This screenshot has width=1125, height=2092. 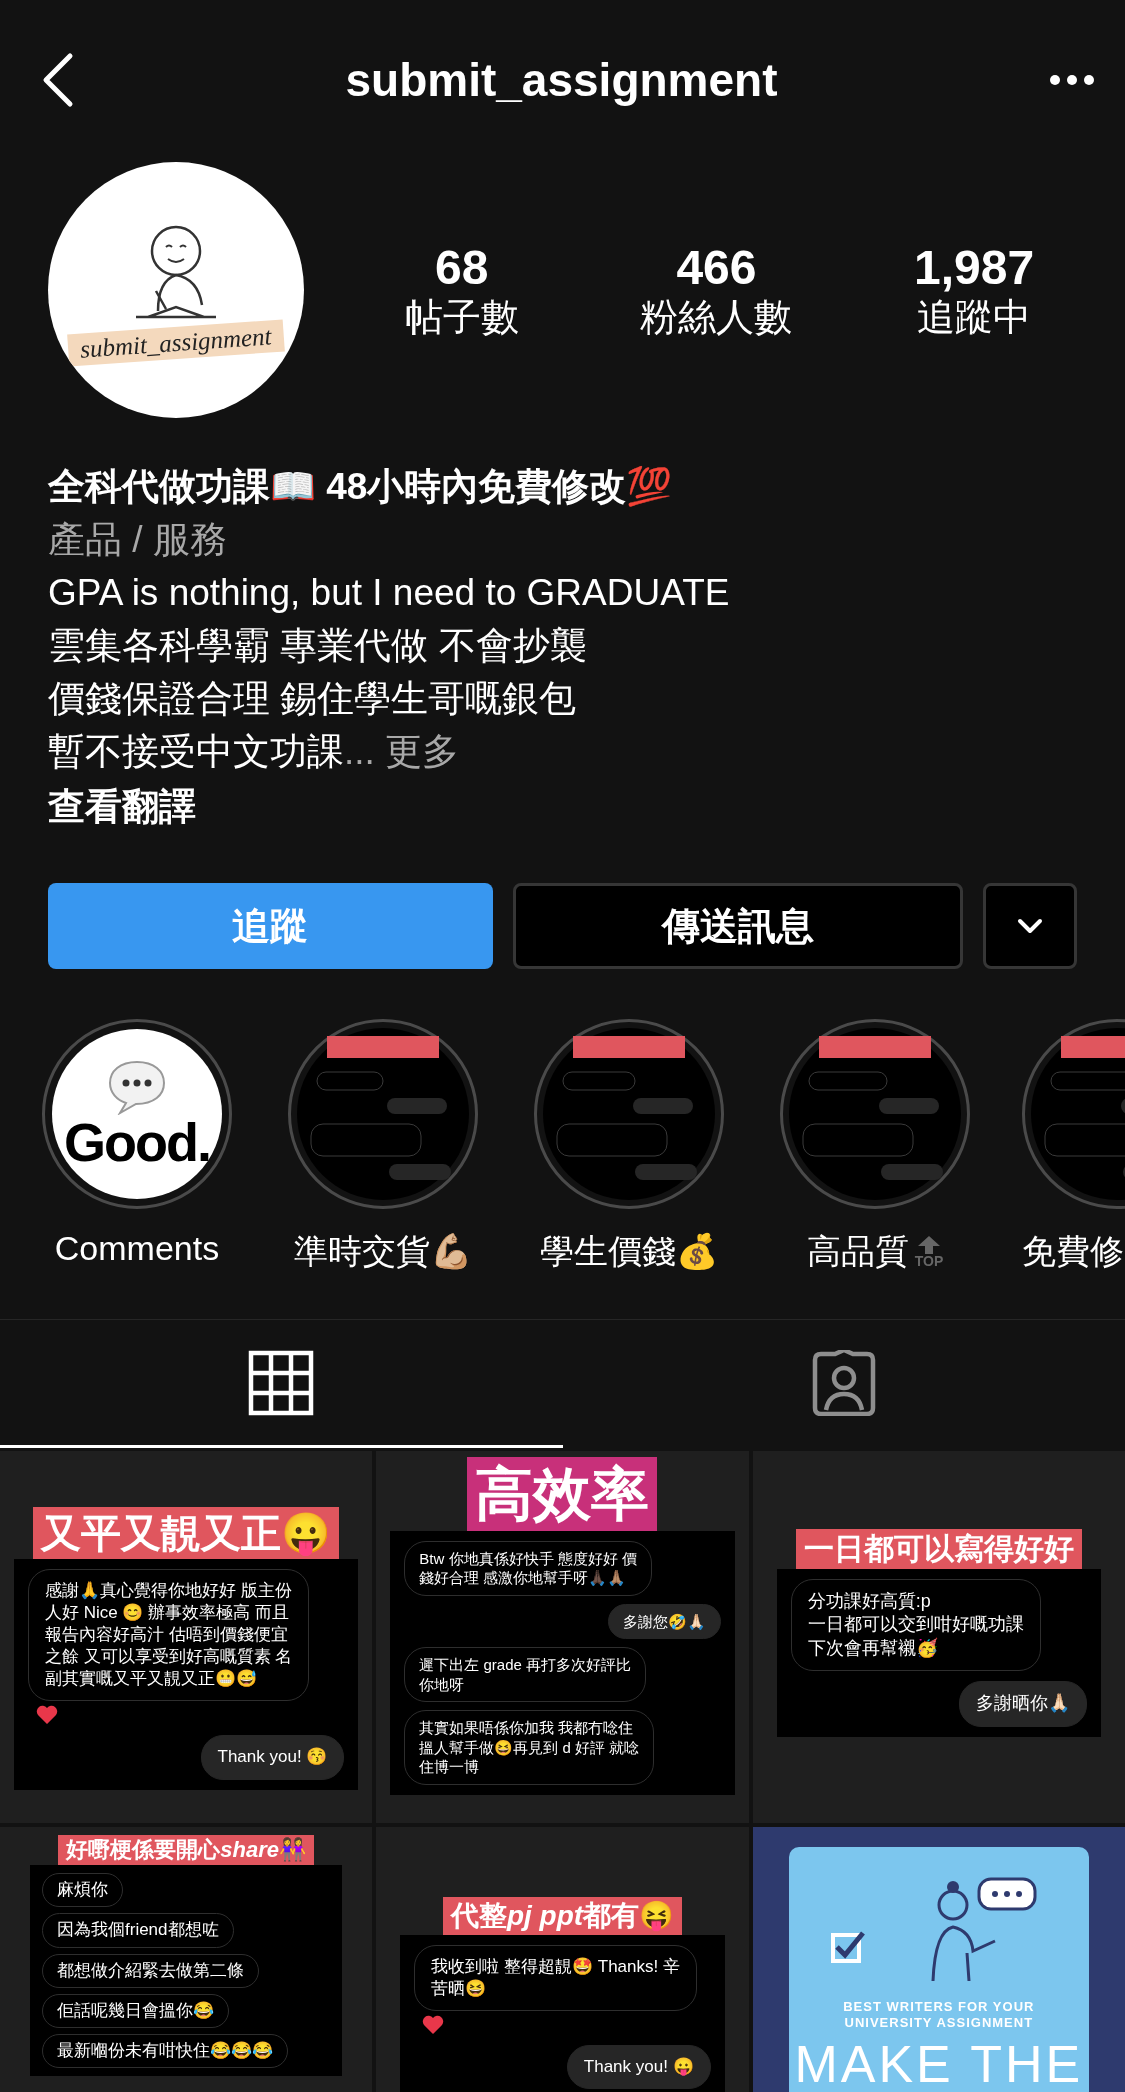 What do you see at coordinates (562, 1637) in the screenshot?
I see `post-thumbnail: 高效率 Btw 你地真係好快手 態度好好 價 錢好合理 感激你地幫手呀🙏🏿🙏🏽 多謝您🤣🙏🏻 遲下出左 grade 再打多次好評比 你地呀 其實如果唔係你加我 我都冇唸住 搵人幫手做😆再見到 d 好評 就唸 住博一博` at bounding box center [562, 1637].